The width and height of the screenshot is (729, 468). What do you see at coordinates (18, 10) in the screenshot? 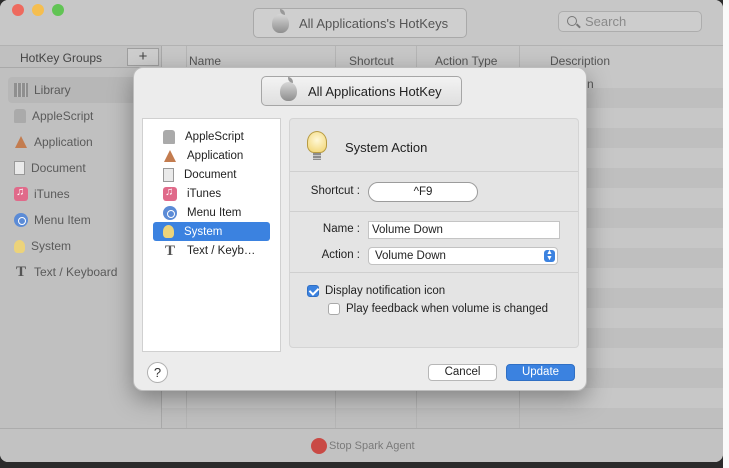
I see `close-button` at bounding box center [18, 10].